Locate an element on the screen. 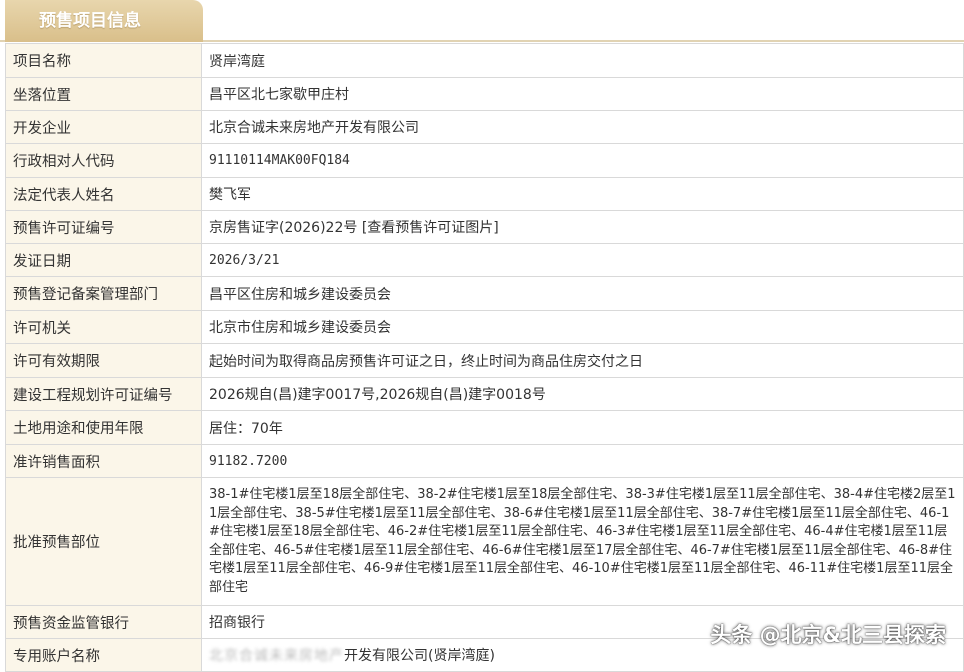  table-row: 准许销售面积 91182.7200 is located at coordinates (484, 461).